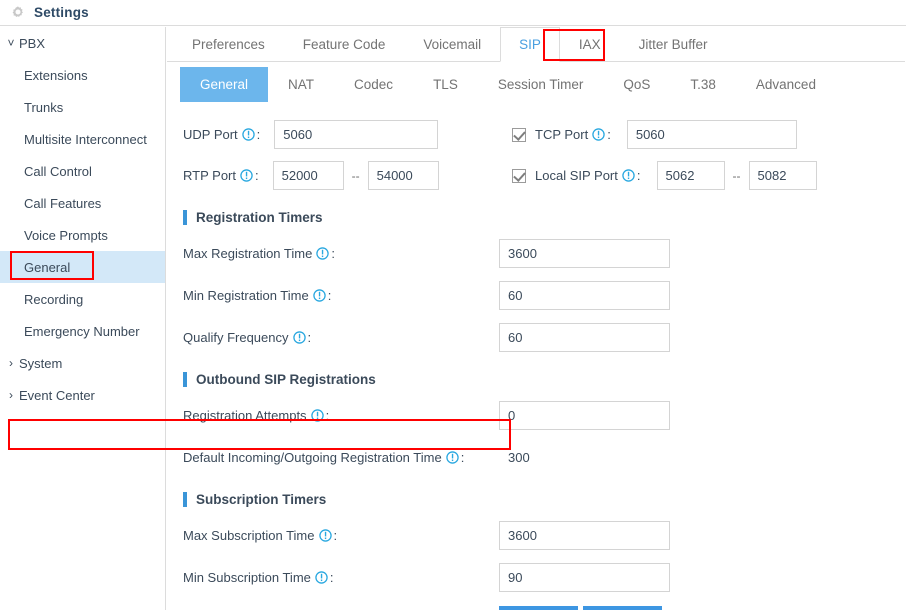 The width and height of the screenshot is (906, 610). What do you see at coordinates (222, 134) in the screenshot?
I see `udp-port-label: UDP Port :` at bounding box center [222, 134].